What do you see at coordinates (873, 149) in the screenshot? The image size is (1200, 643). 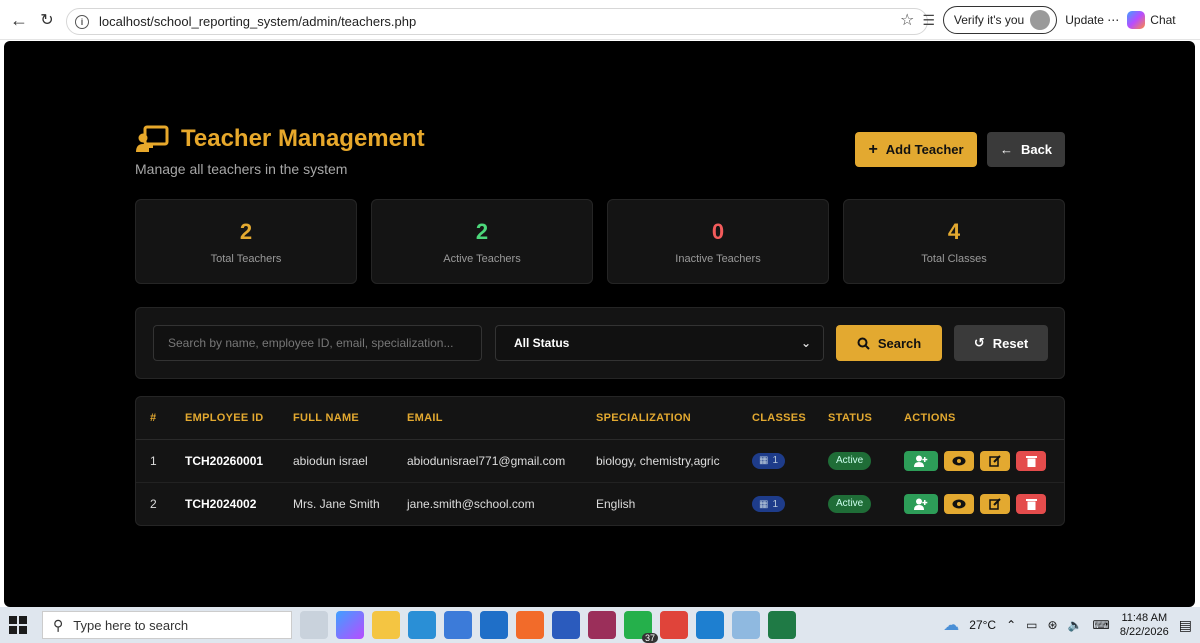 I see `plus-icon: +` at bounding box center [873, 149].